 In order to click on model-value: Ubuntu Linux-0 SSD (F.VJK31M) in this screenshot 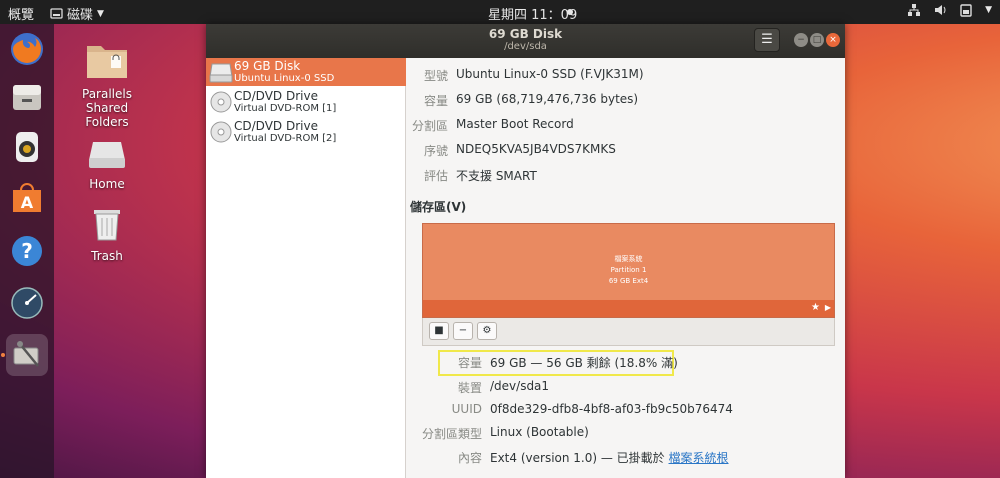, I will do `click(550, 74)`.